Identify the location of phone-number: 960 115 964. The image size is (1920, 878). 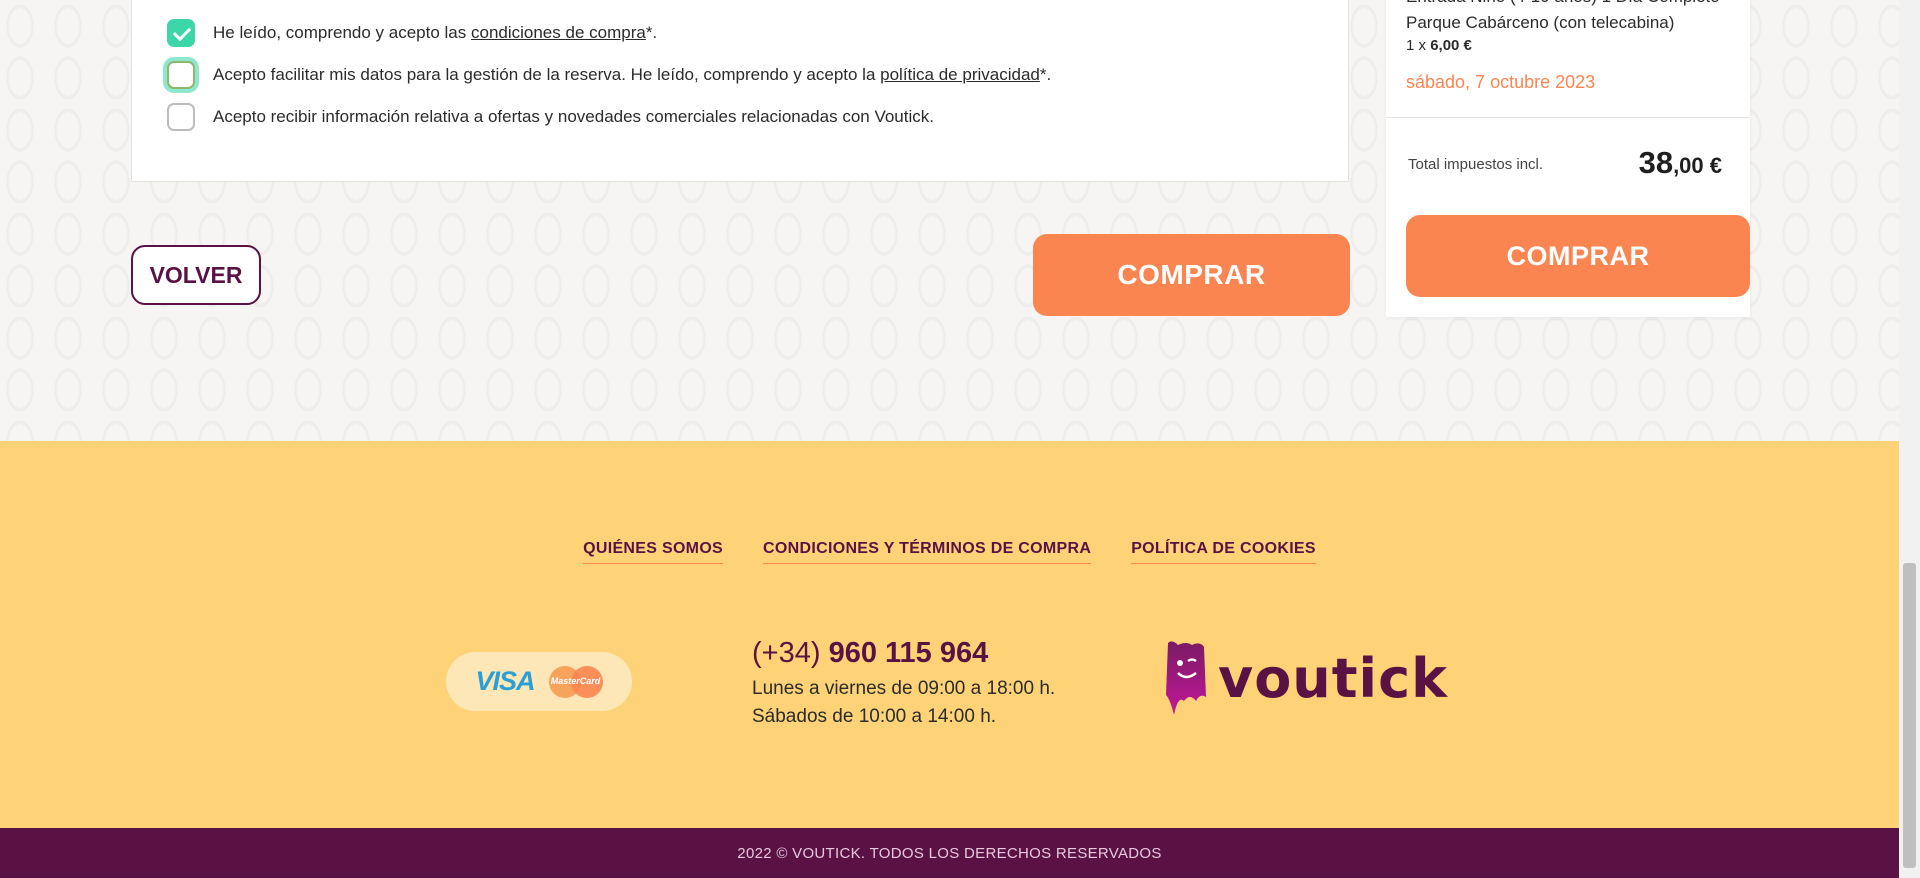
(909, 653).